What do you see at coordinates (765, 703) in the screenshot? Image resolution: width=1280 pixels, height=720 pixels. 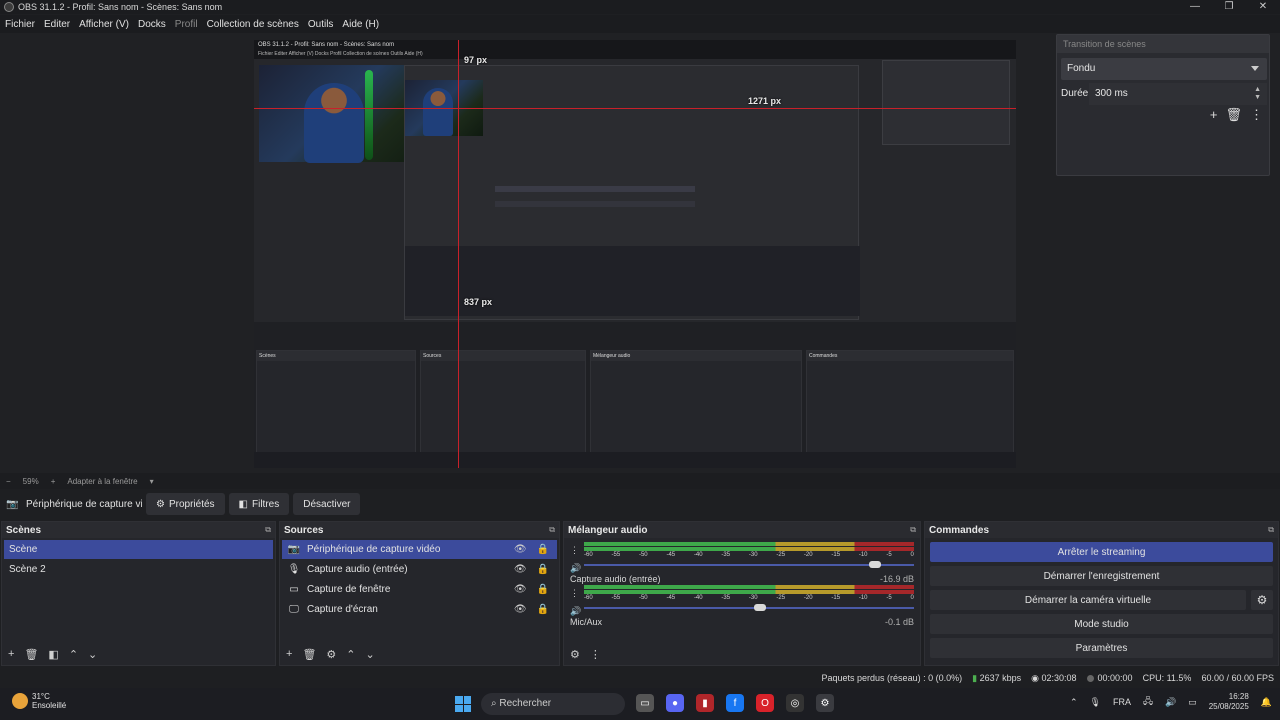 I see `opera-icon: O` at bounding box center [765, 703].